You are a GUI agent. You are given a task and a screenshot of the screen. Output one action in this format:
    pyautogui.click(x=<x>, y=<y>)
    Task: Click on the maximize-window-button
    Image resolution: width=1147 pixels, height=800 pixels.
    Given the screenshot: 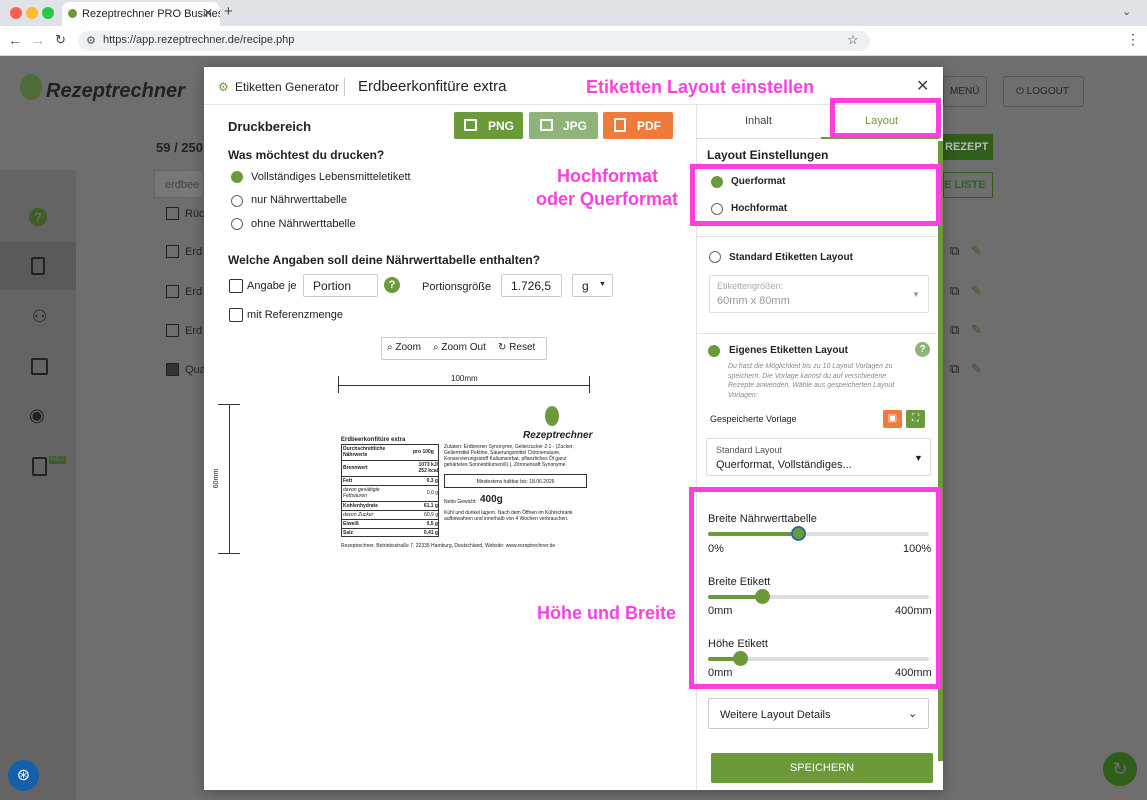 What is the action you would take?
    pyautogui.click(x=48, y=13)
    